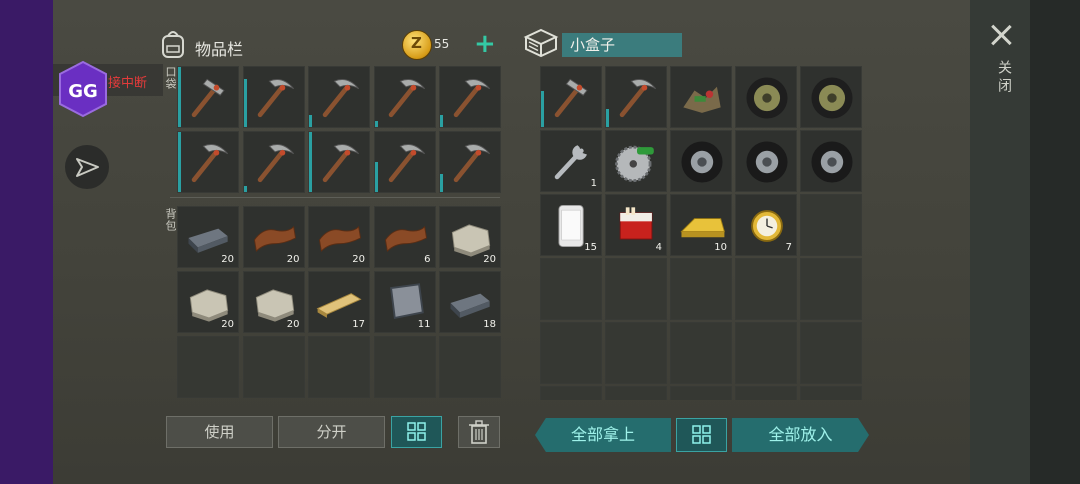 This screenshot has height=484, width=1080. I want to click on saw-blade-icon, so click(634, 164).